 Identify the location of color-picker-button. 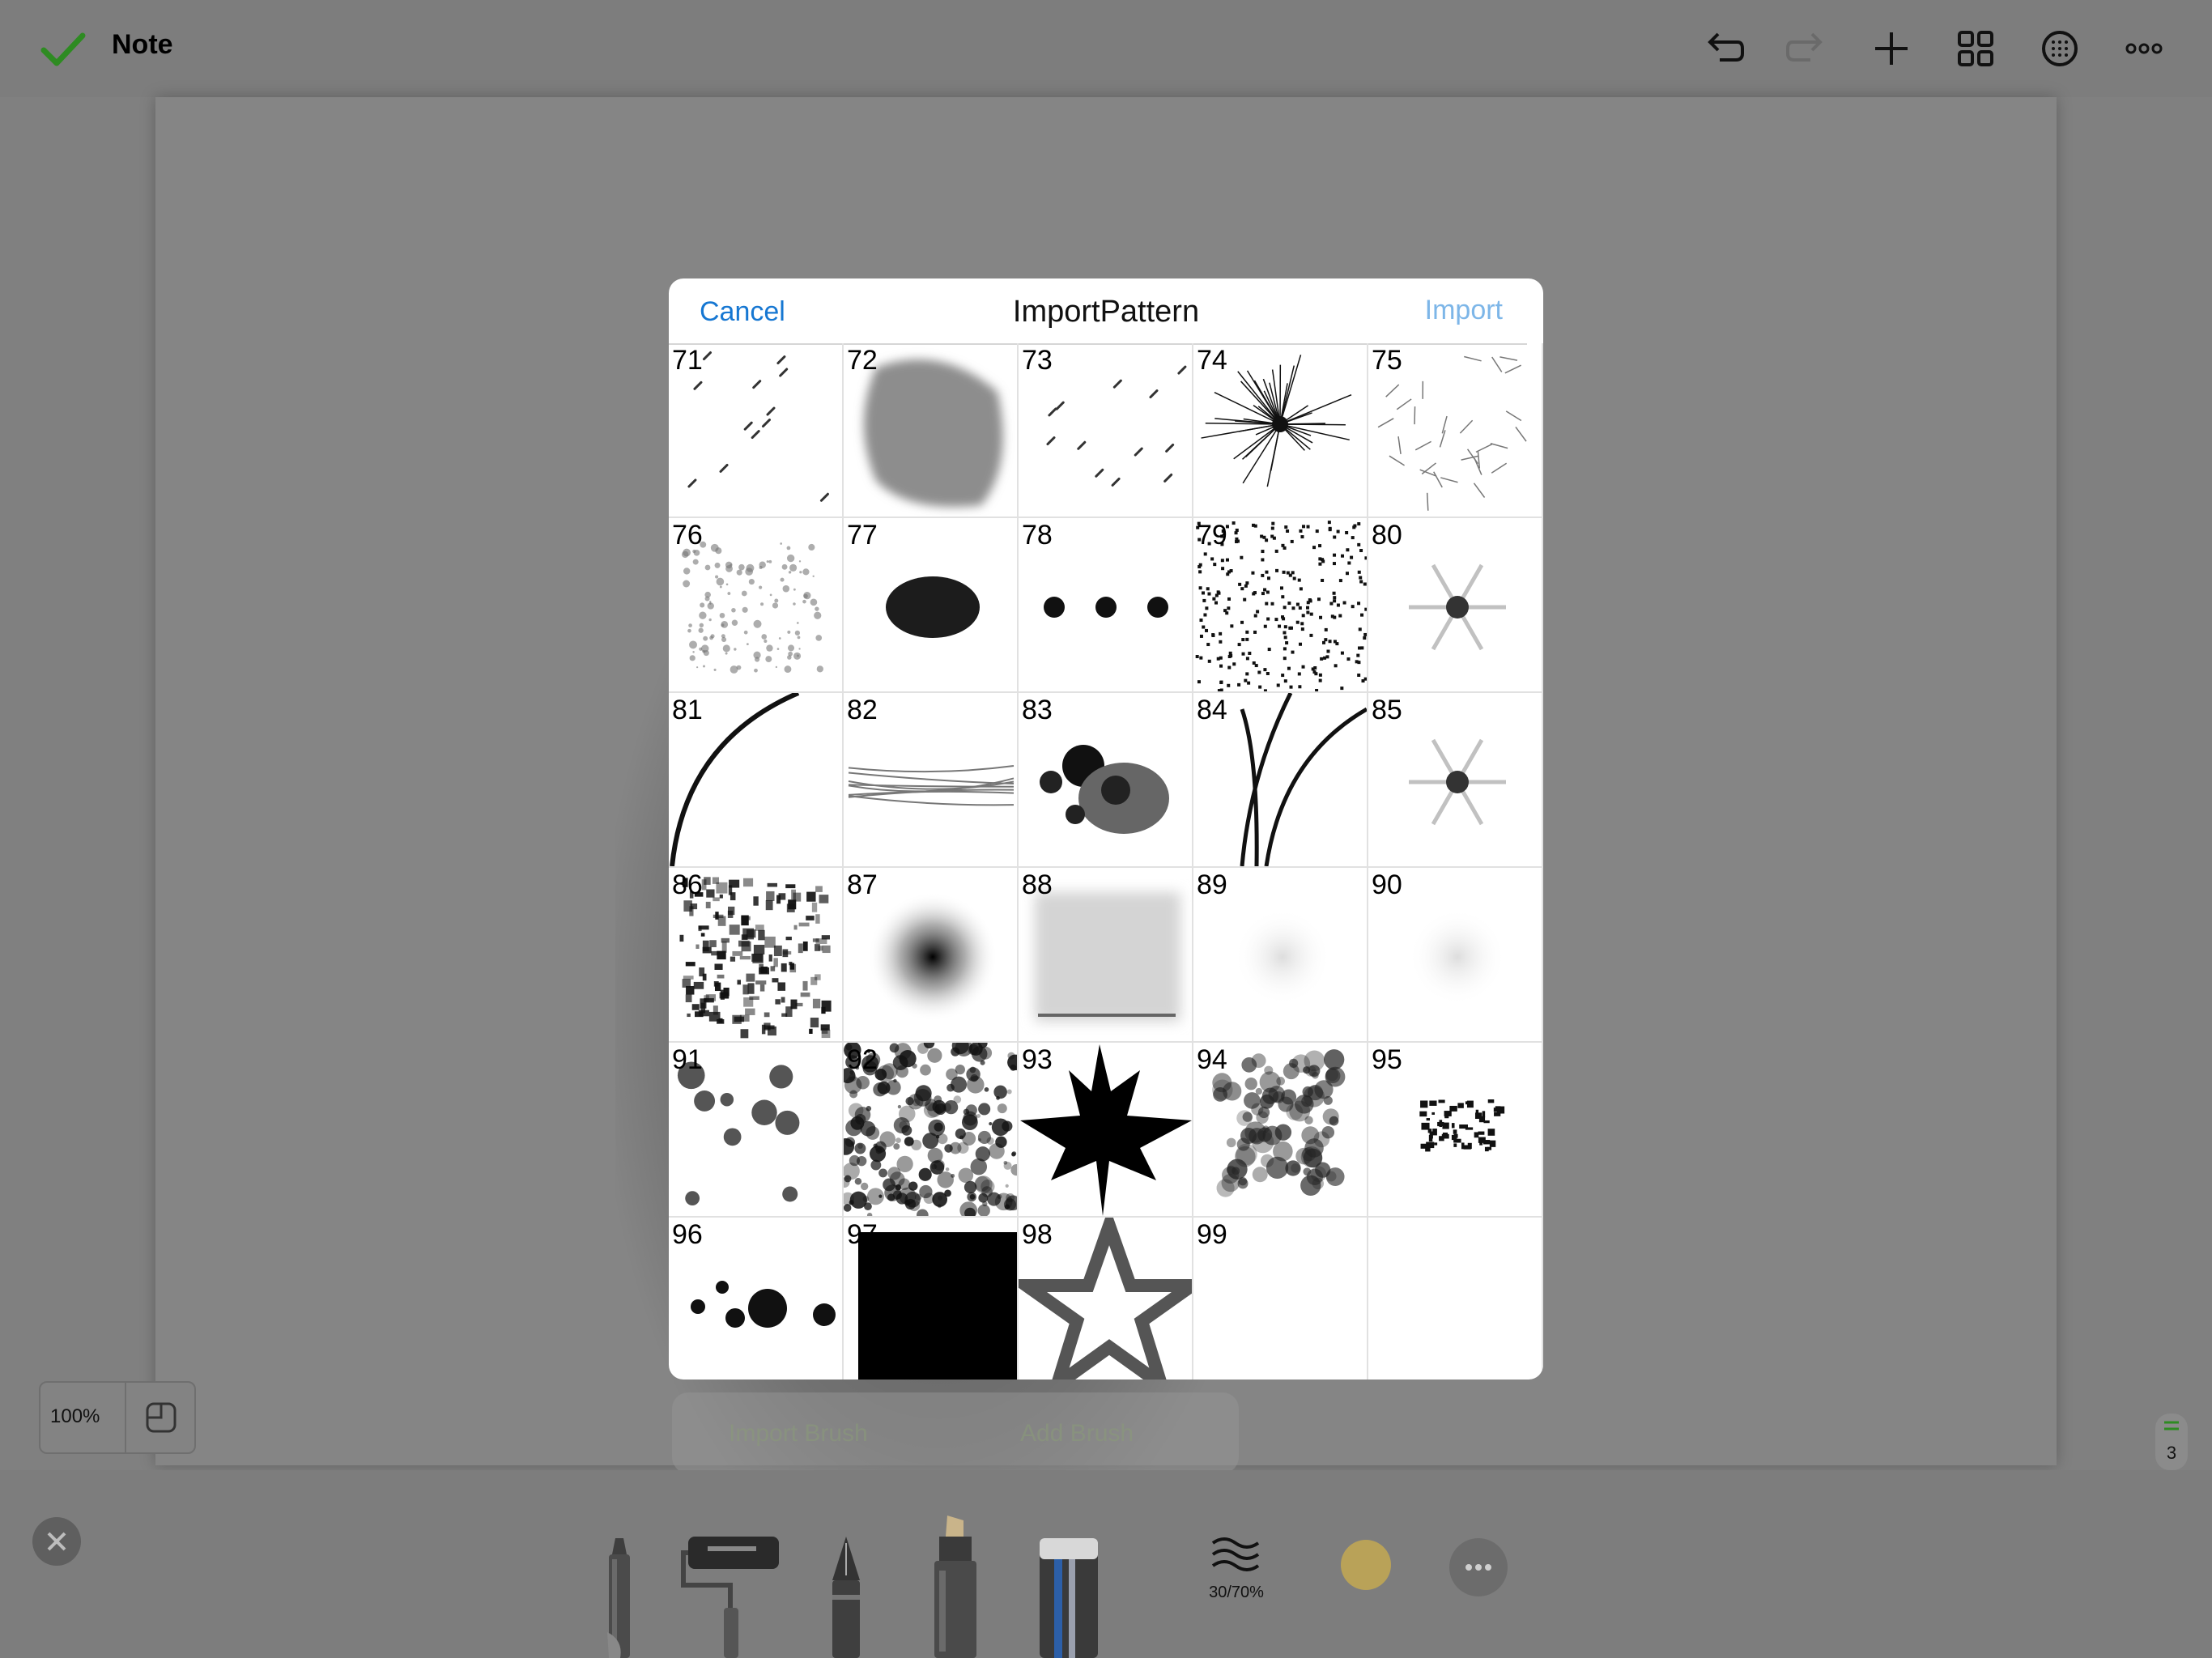
(1366, 1565).